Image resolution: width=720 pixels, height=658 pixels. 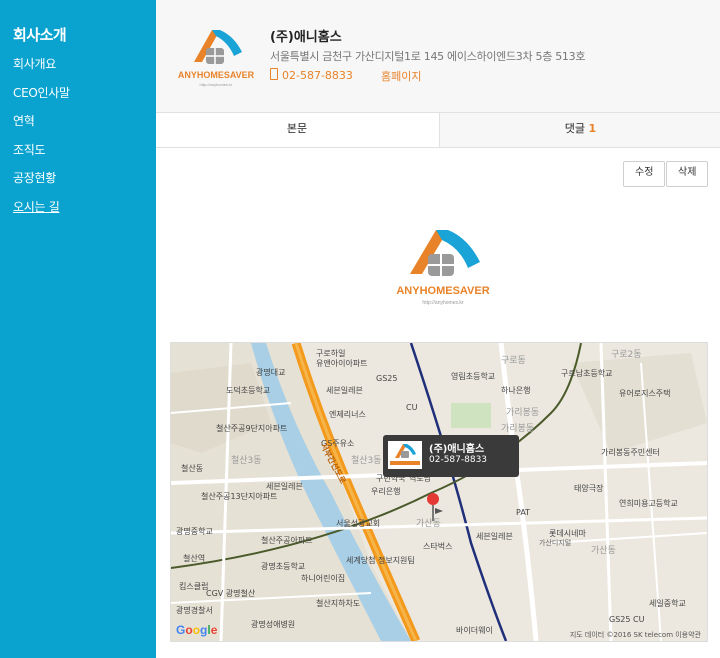 I want to click on map-place-label: 바이더웨이, so click(x=474, y=630).